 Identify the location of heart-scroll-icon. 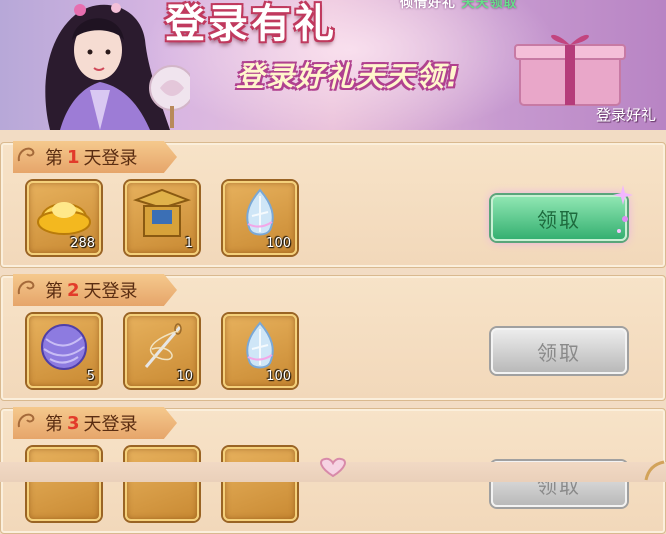
(333, 467).